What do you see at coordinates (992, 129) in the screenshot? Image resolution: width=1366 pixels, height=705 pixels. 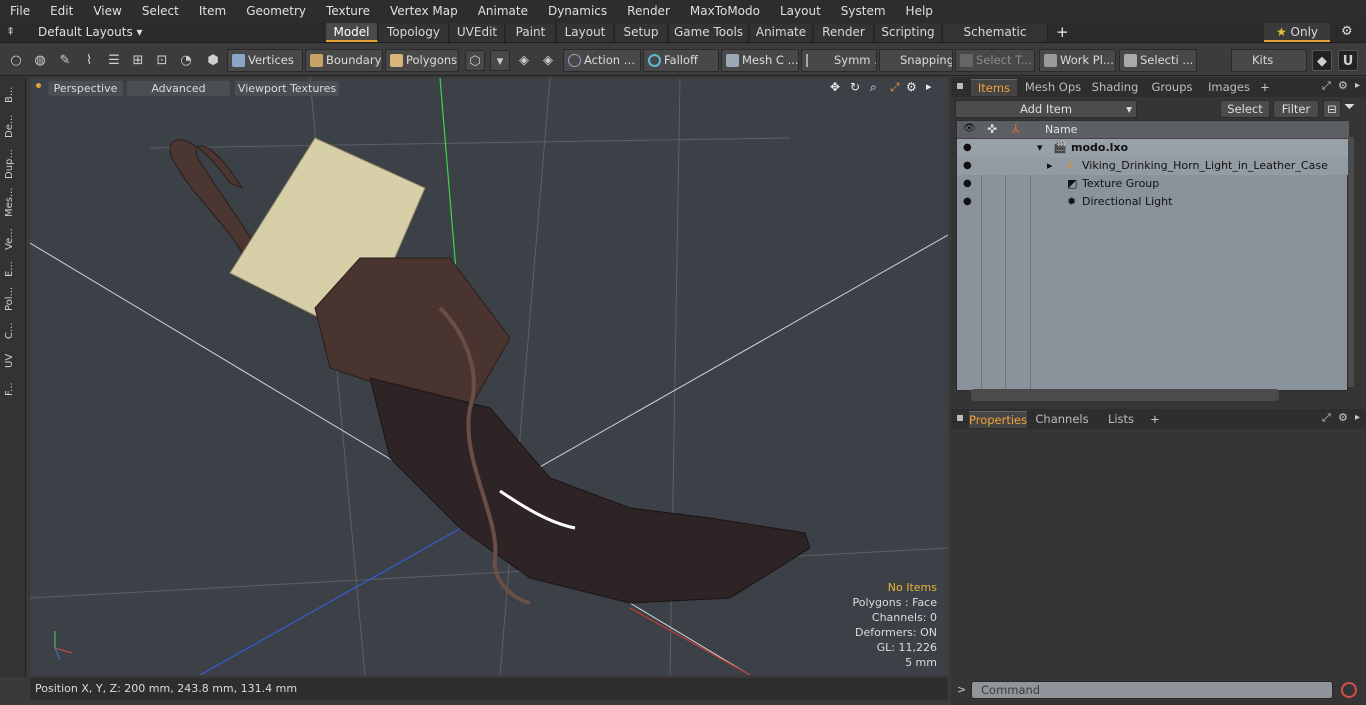 I see `lock-column-icon: ✜` at bounding box center [992, 129].